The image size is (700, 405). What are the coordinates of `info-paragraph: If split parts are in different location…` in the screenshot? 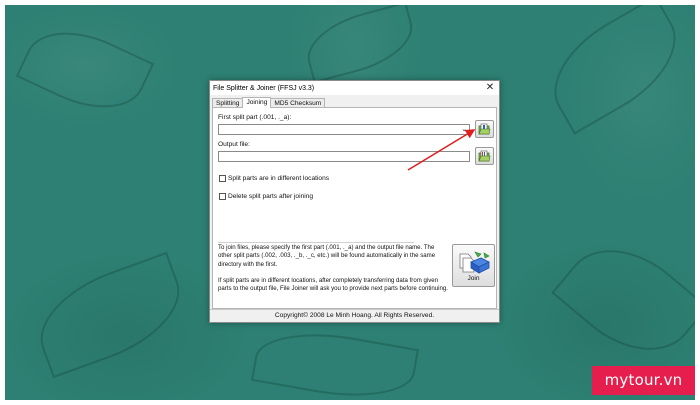 It's located at (333, 284).